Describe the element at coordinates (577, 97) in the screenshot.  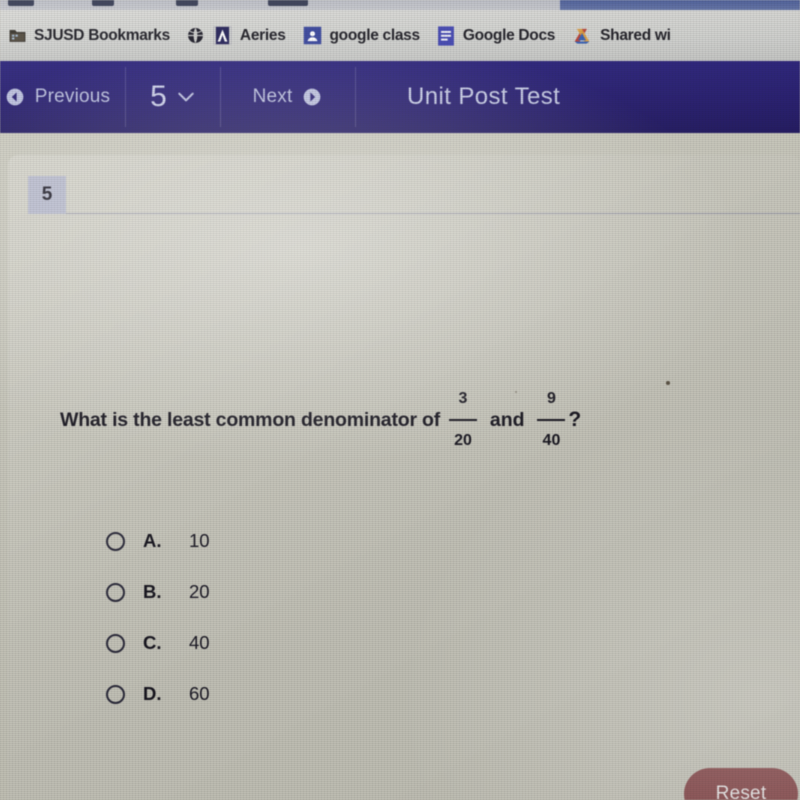
I see `test-title: Unit Post Test` at that location.